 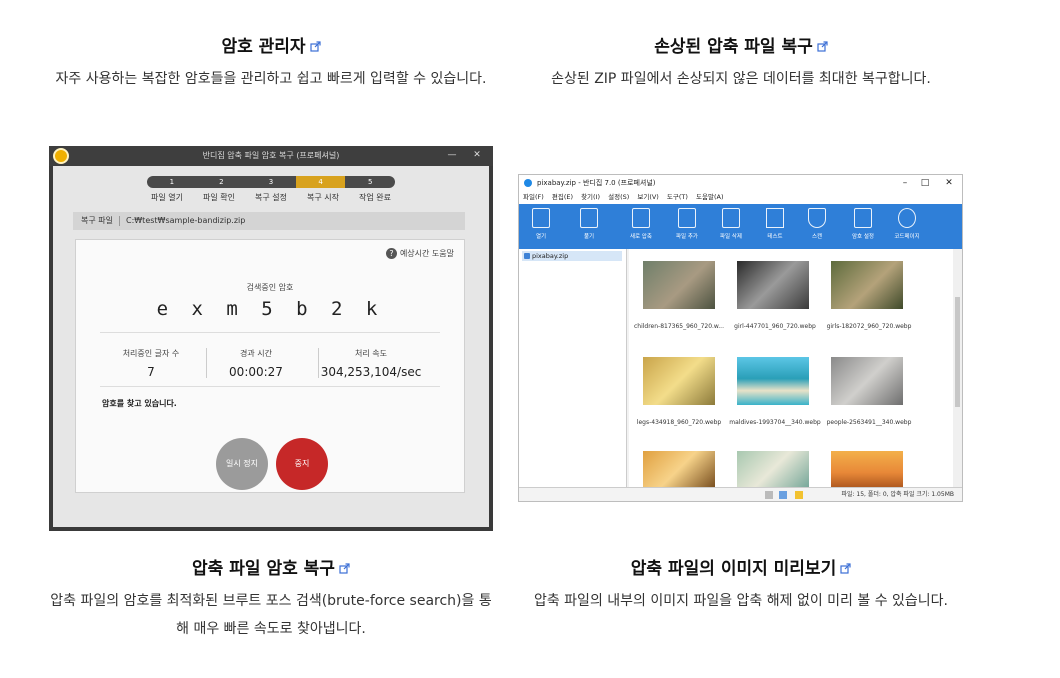 What do you see at coordinates (679, 469) in the screenshot?
I see `thumbnail-sunset` at bounding box center [679, 469].